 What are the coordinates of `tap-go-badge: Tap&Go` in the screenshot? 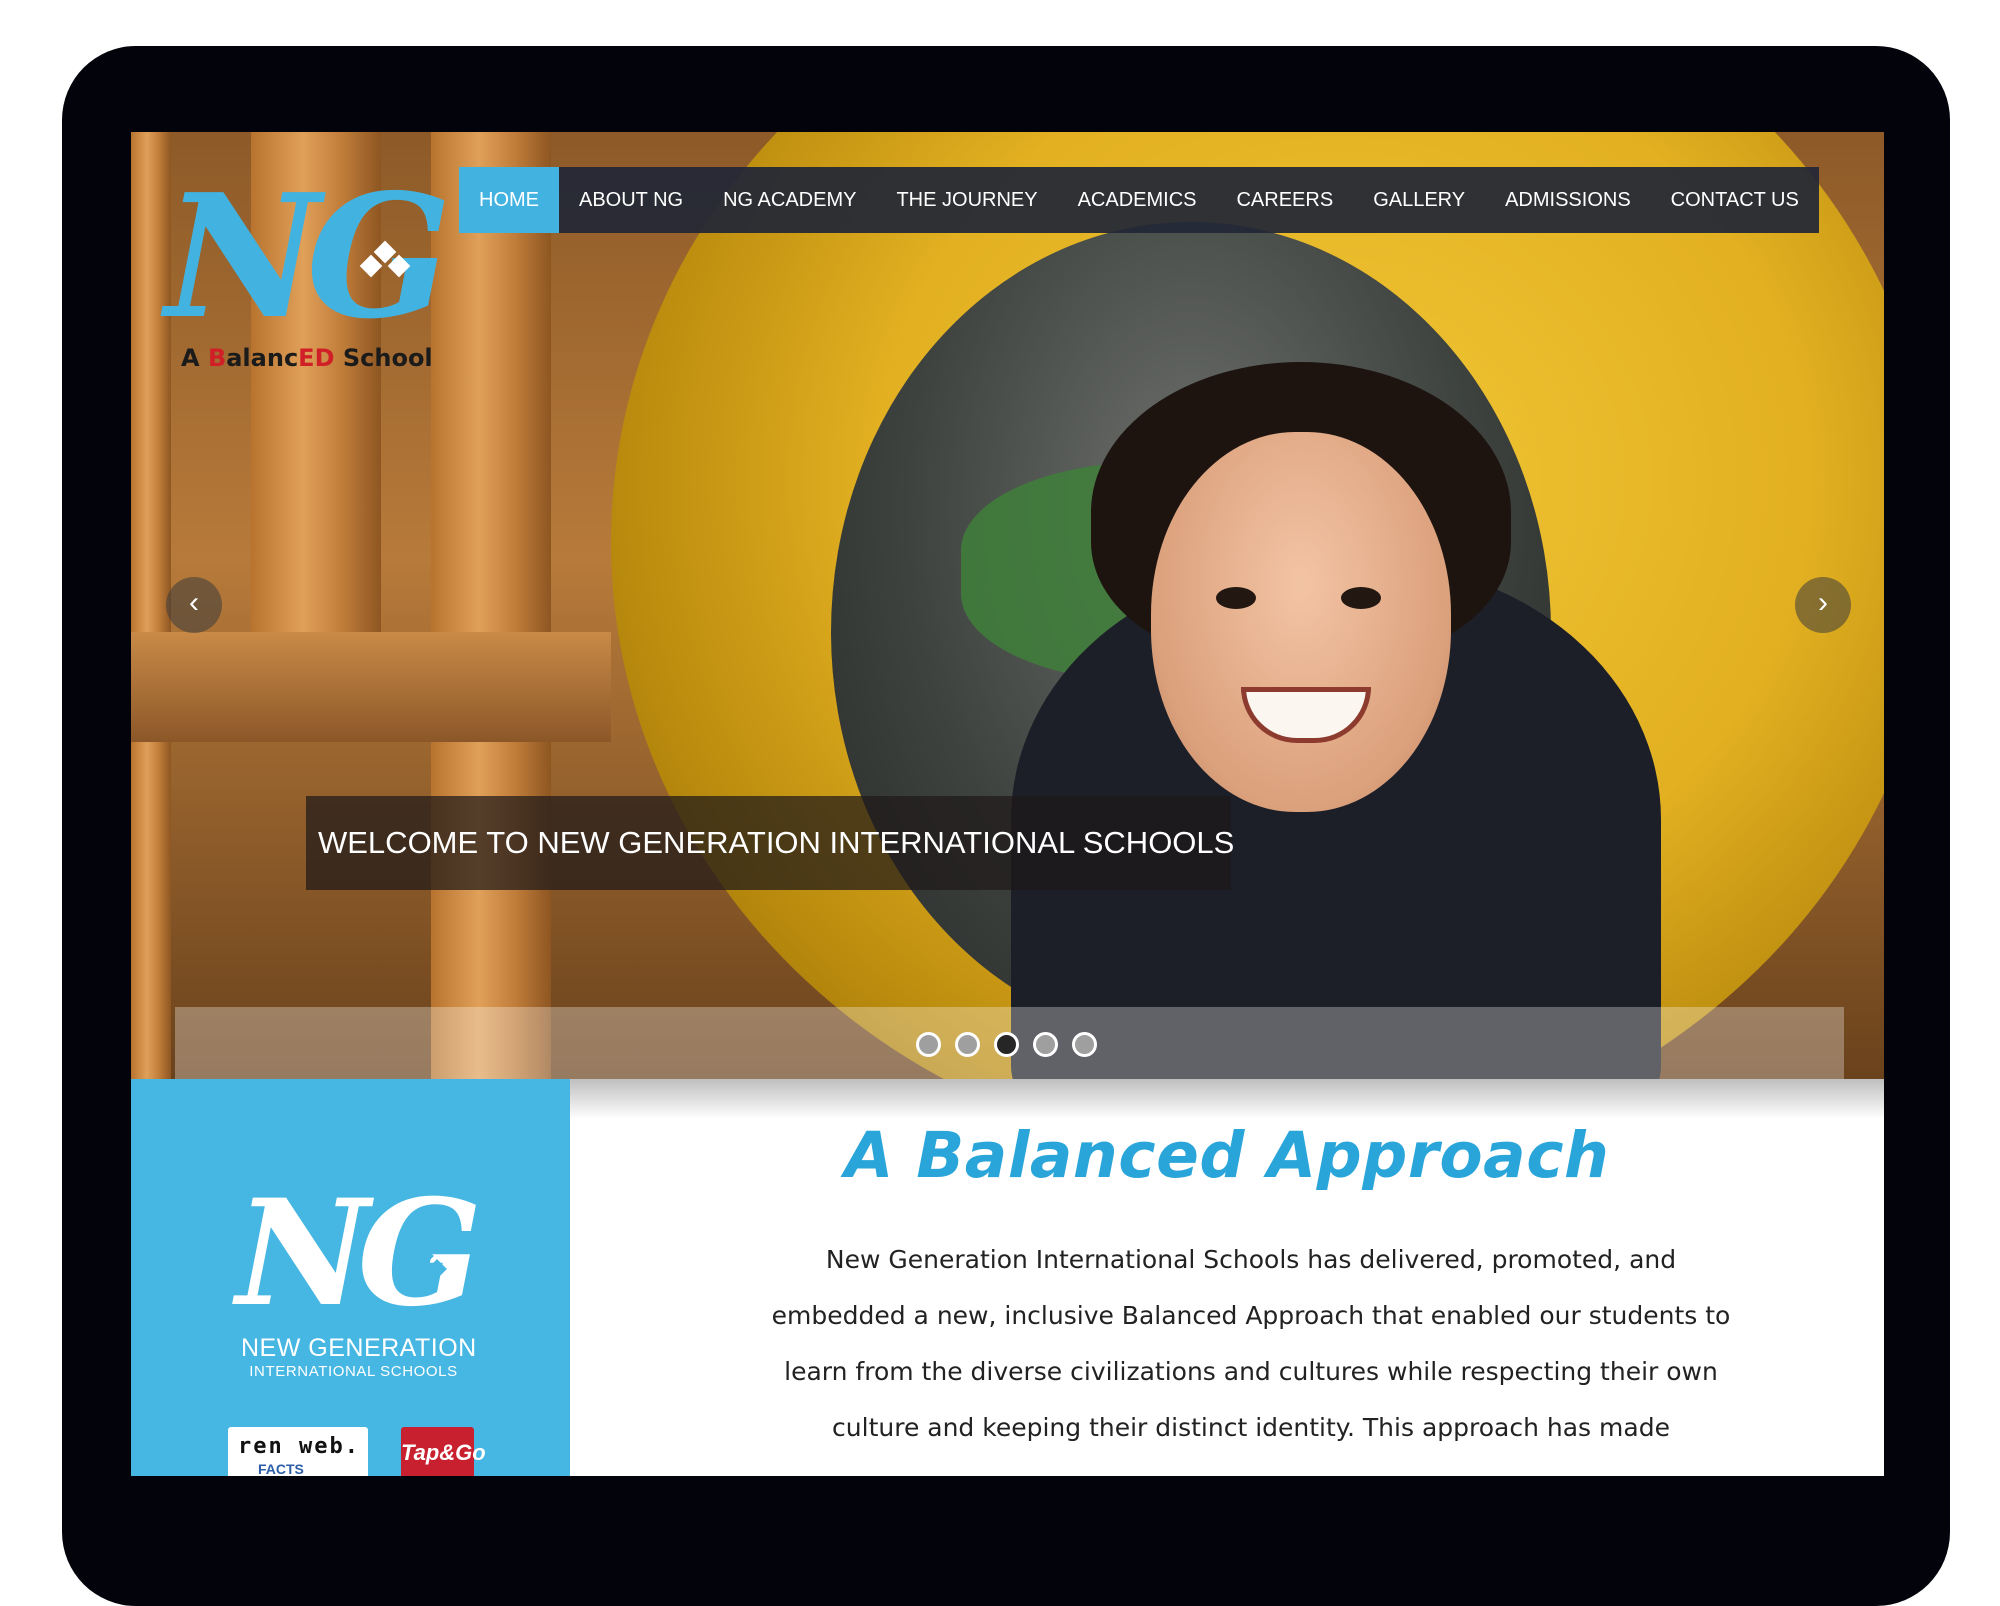 It's located at (443, 1451).